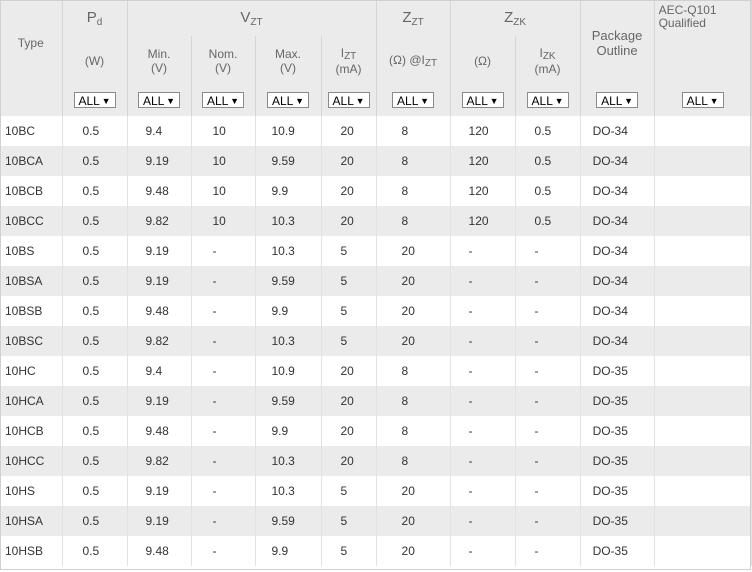 The image size is (752, 572). I want to click on cell-type: 10BS, so click(31, 251).